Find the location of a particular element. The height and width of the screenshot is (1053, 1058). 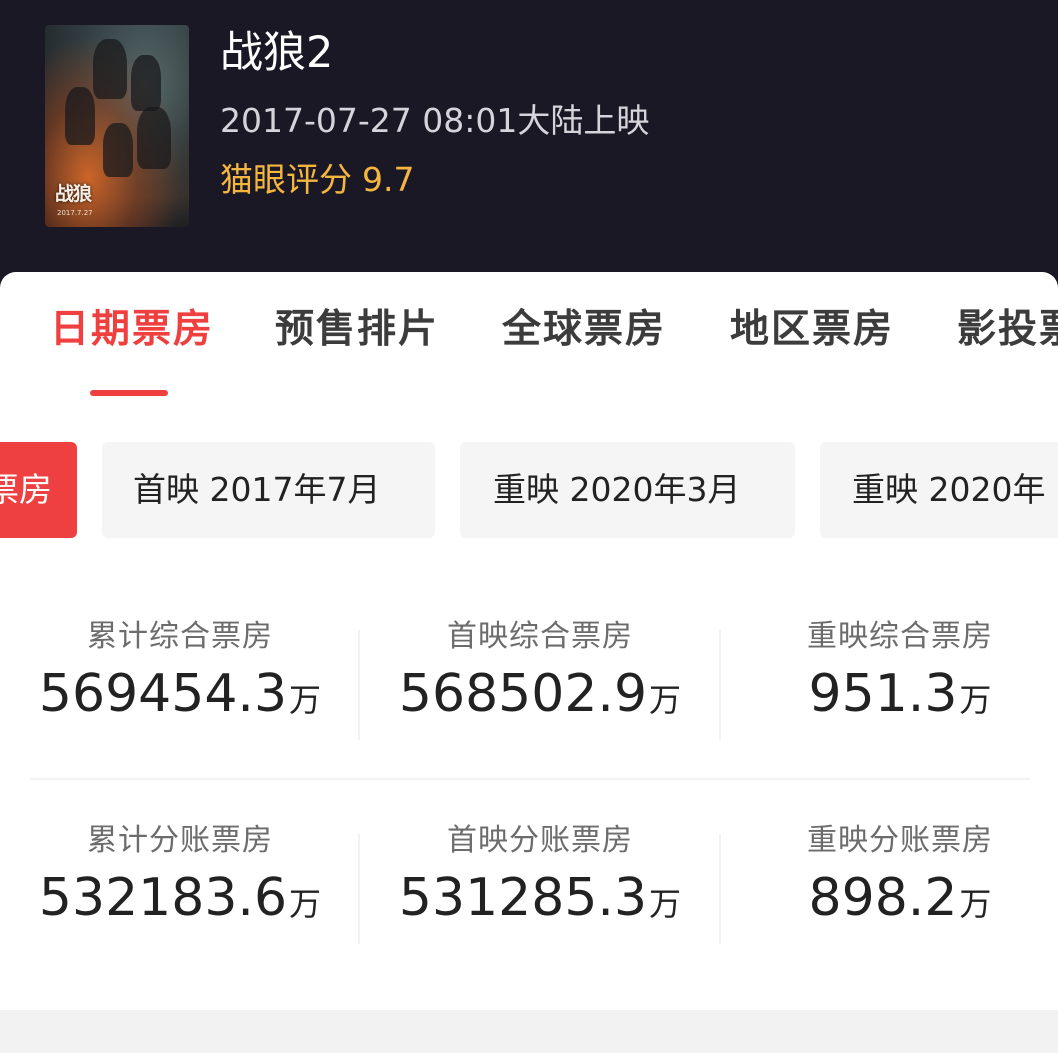

row-divider is located at coordinates (530, 779).